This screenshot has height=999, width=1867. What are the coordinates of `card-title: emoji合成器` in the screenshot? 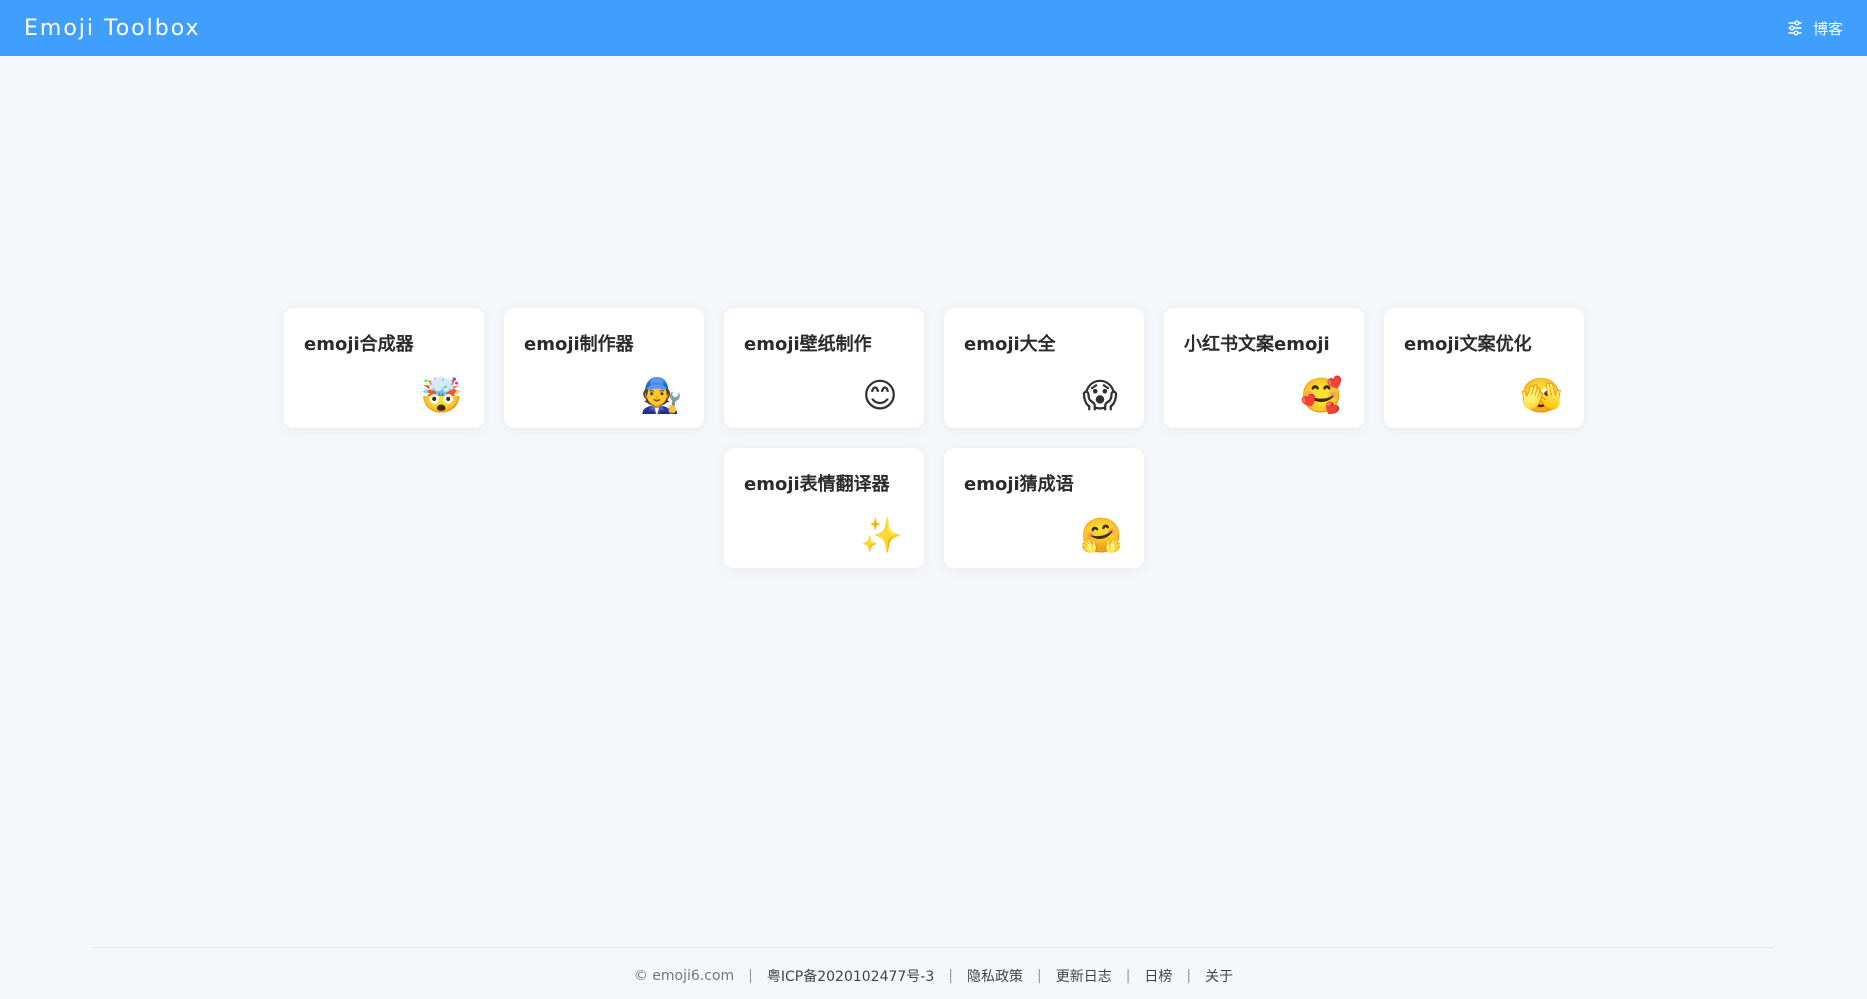 It's located at (359, 344).